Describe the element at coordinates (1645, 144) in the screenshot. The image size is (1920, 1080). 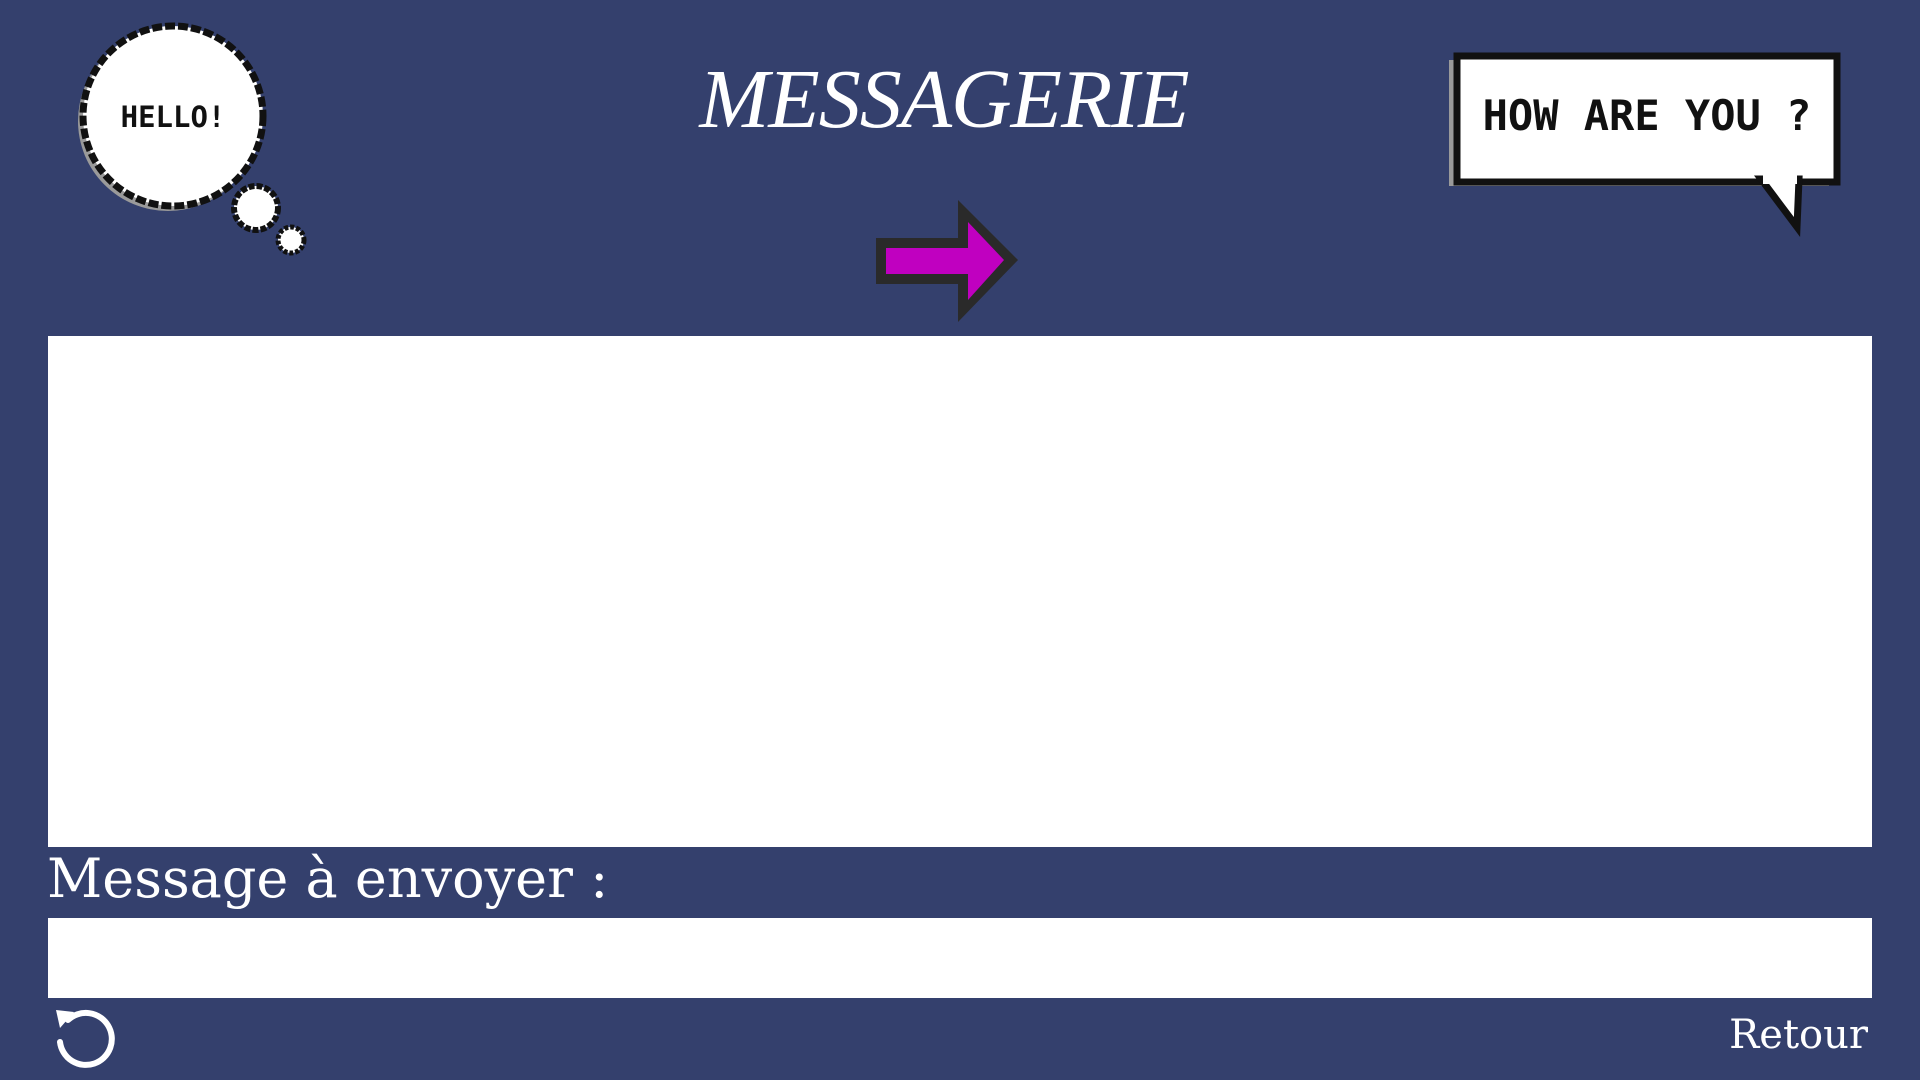
I see `how-are-you-speech-bubble-icon: HOW ARE YOU ?` at that location.